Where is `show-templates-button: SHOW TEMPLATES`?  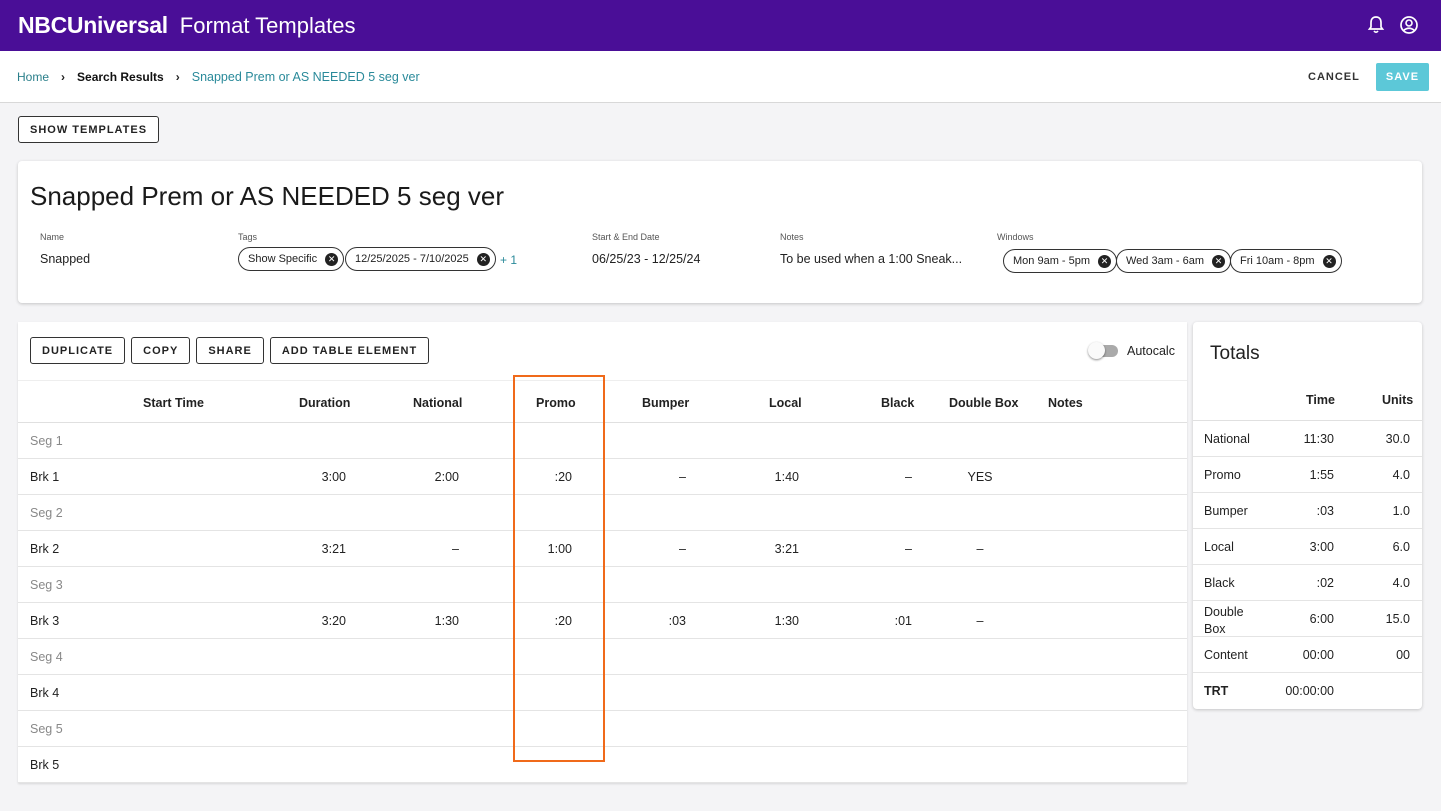
show-templates-button: SHOW TEMPLATES is located at coordinates (89, 129).